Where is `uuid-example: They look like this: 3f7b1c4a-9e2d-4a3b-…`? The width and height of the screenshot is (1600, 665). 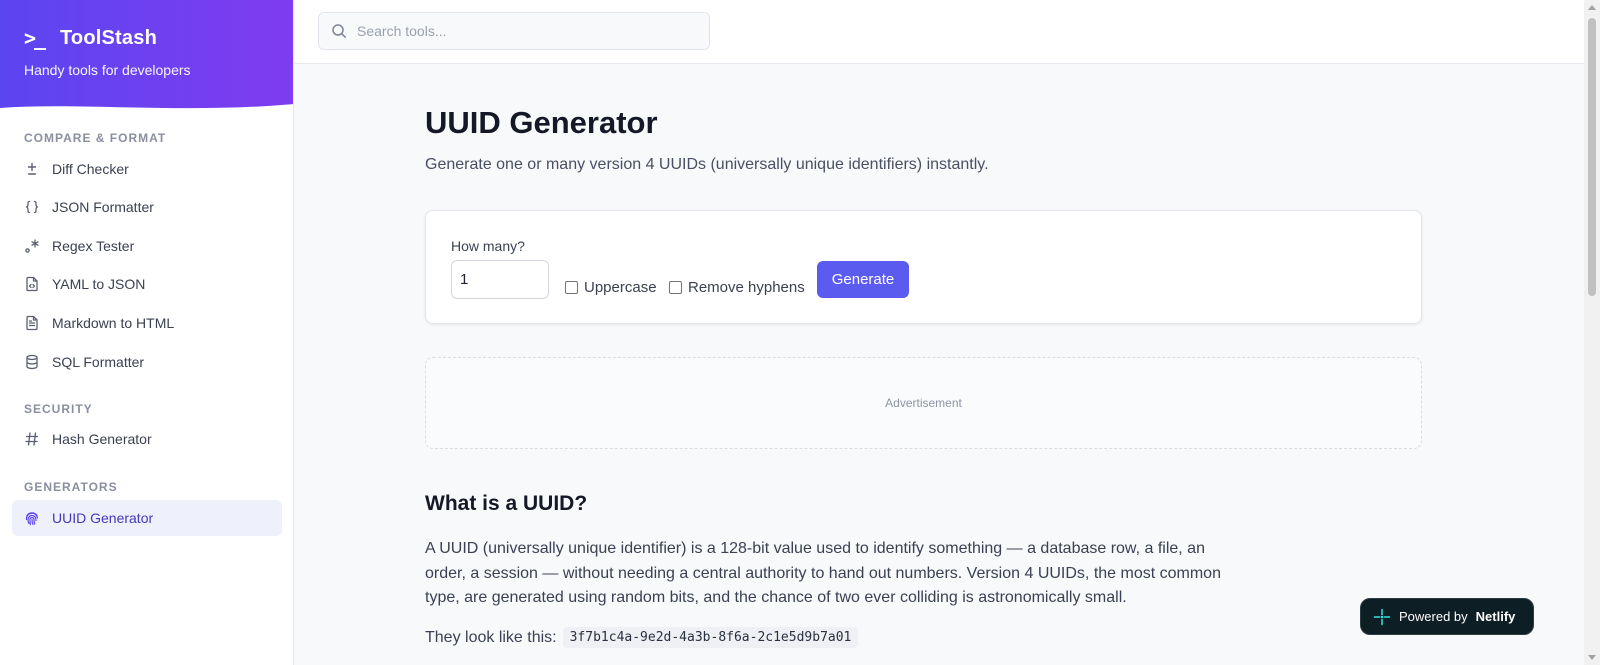 uuid-example: They look like this: 3f7b1c4a-9e2d-4a3b-… is located at coordinates (642, 637).